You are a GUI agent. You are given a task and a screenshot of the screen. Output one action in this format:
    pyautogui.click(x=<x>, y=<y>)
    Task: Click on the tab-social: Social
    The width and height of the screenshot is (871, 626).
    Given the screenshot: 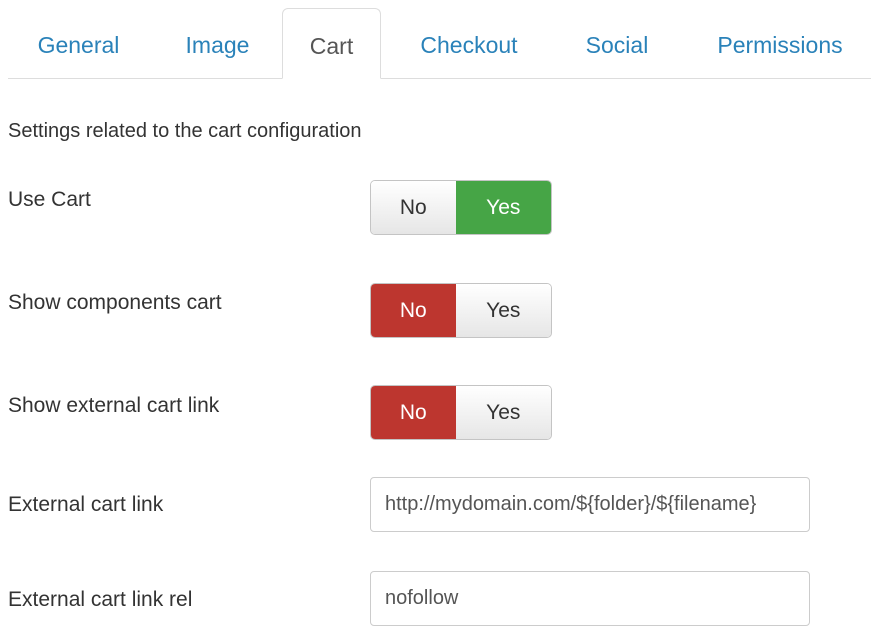 What is the action you would take?
    pyautogui.click(x=617, y=43)
    